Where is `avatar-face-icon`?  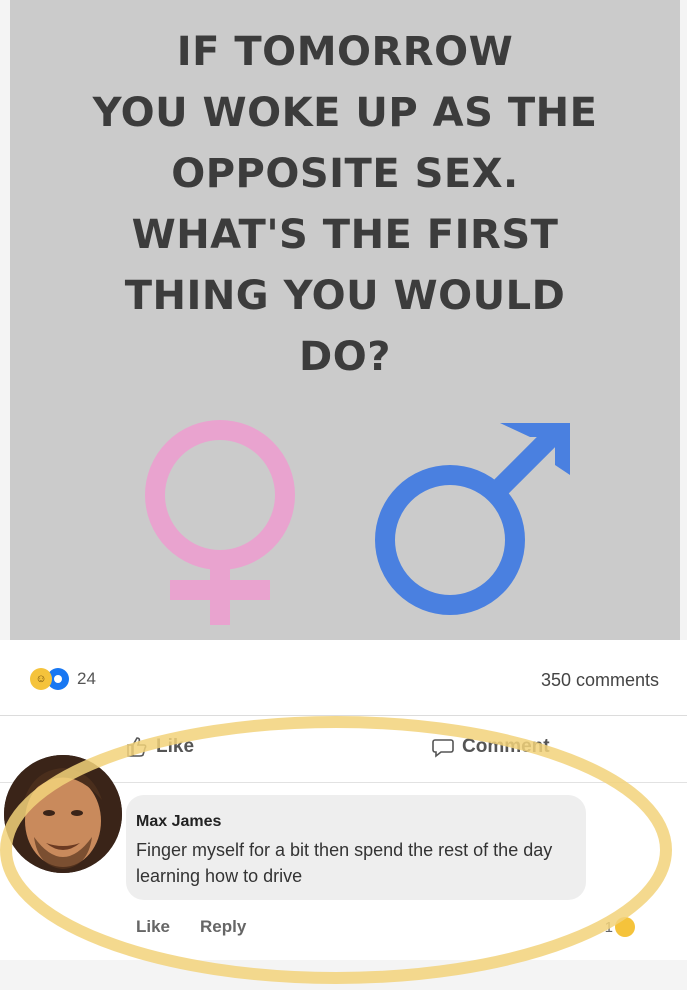
avatar-face-icon is located at coordinates (63, 814).